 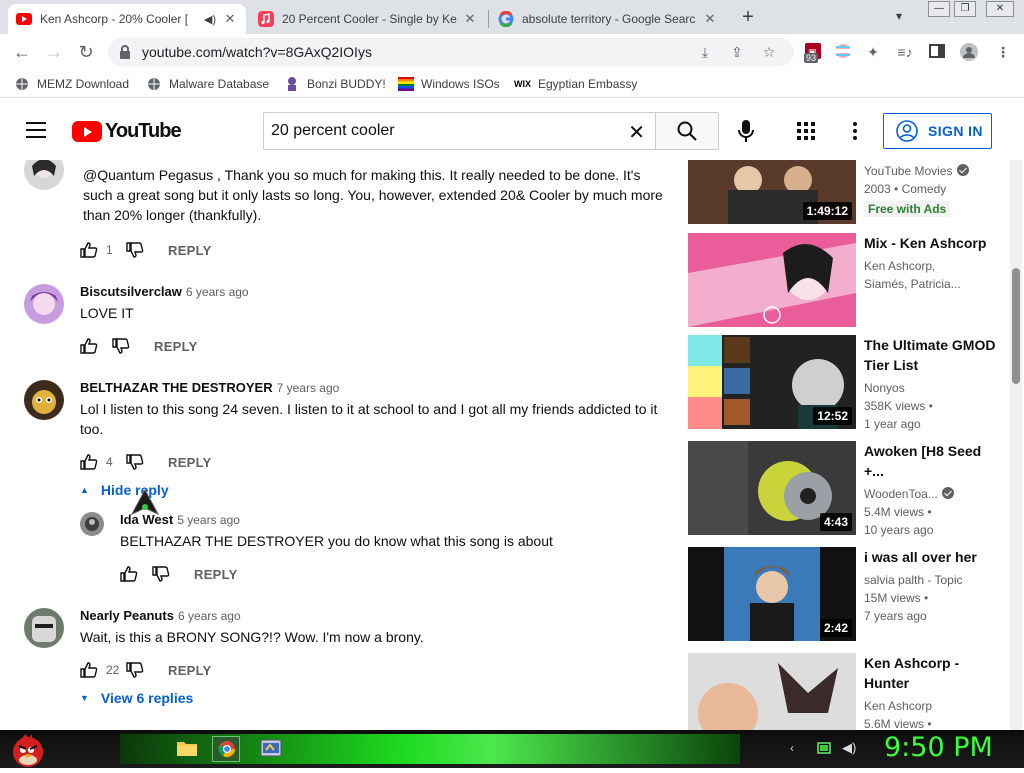 I want to click on channel-name: Nonyos, so click(x=934, y=388).